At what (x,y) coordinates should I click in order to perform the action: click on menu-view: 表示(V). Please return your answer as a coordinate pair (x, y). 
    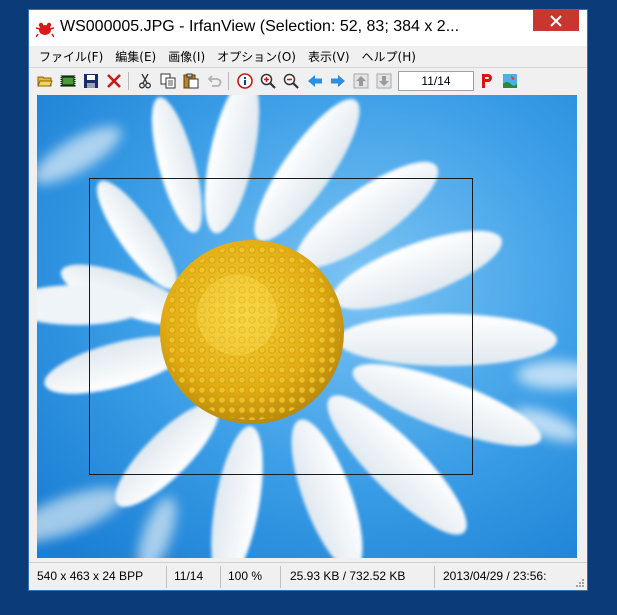
    Looking at the image, I should click on (329, 56).